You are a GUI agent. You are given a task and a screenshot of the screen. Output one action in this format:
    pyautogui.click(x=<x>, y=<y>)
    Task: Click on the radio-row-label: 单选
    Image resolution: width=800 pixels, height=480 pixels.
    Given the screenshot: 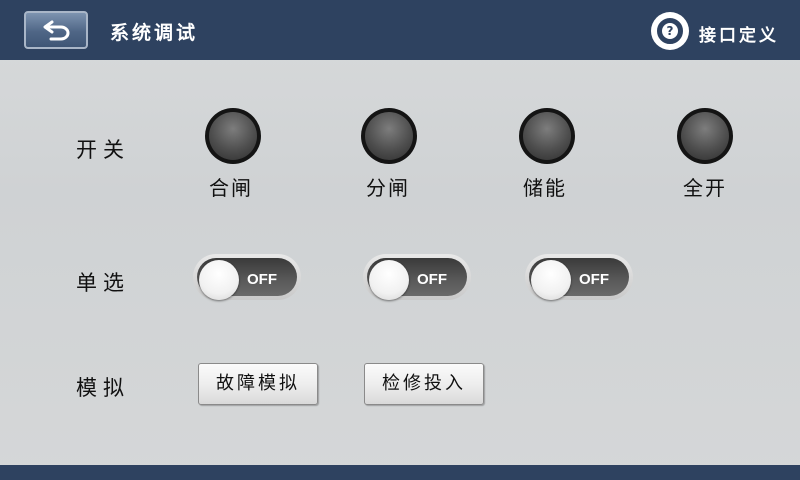 What is the action you would take?
    pyautogui.click(x=103, y=283)
    